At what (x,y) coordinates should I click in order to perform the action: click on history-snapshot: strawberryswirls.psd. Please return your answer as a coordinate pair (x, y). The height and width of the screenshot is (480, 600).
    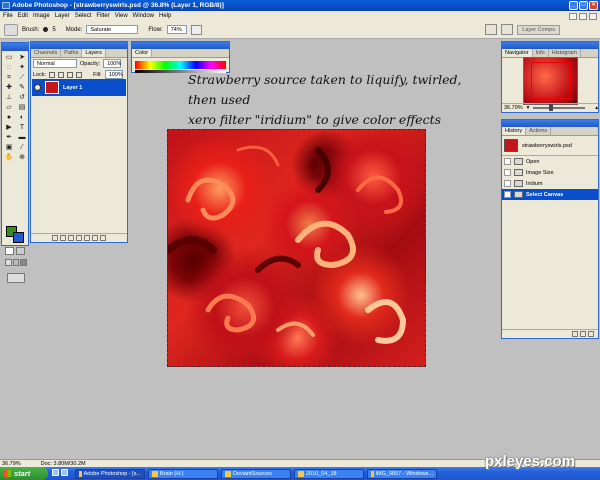
    Looking at the image, I should click on (550, 146).